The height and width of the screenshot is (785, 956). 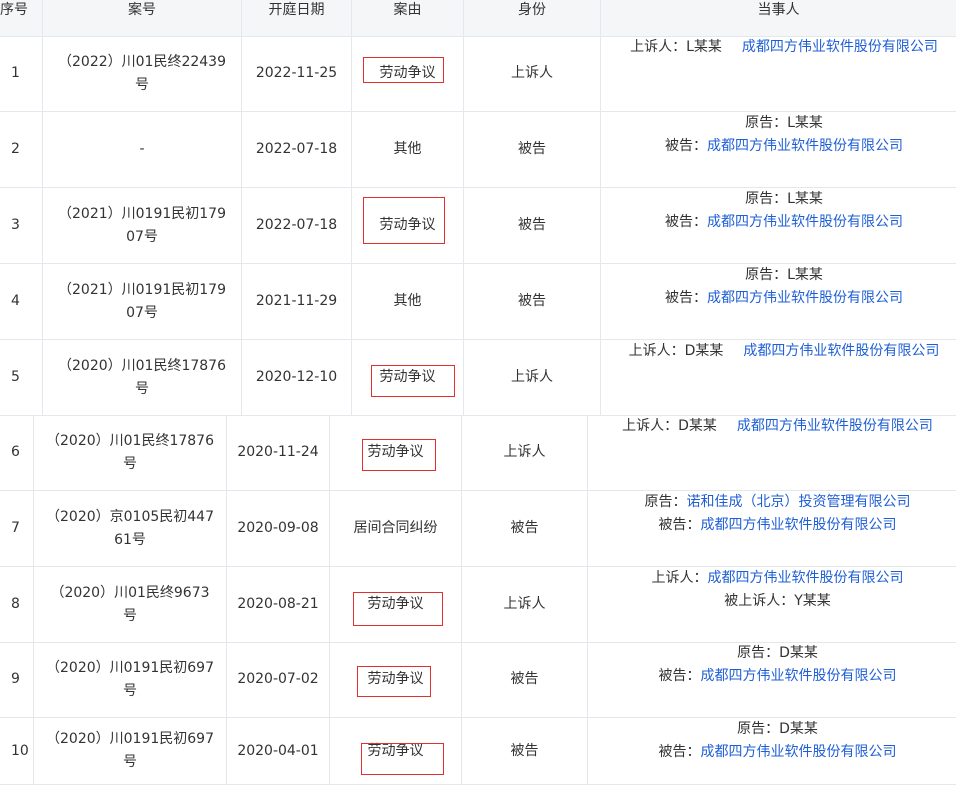 I want to click on party-person-name: Y某某, so click(x=812, y=601).